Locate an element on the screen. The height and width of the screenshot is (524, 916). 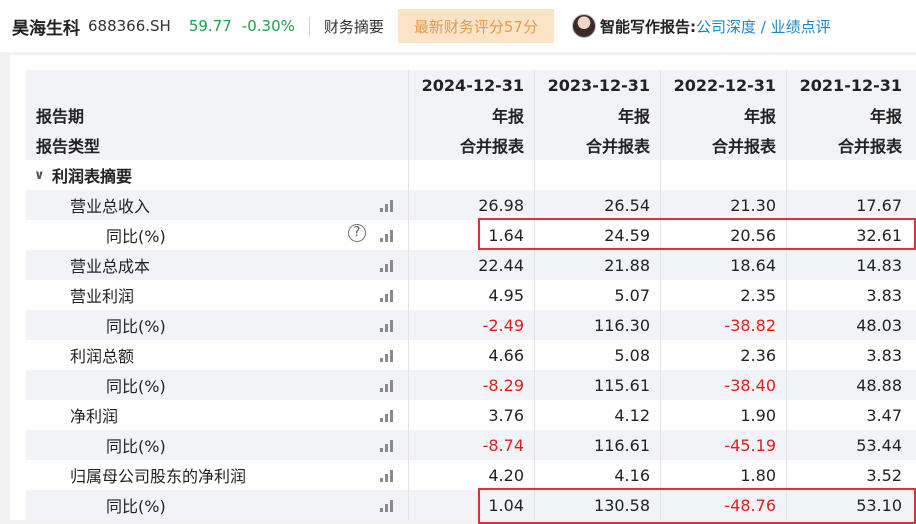
financial-score-button: 最新财务评分57分 is located at coordinates (475, 26).